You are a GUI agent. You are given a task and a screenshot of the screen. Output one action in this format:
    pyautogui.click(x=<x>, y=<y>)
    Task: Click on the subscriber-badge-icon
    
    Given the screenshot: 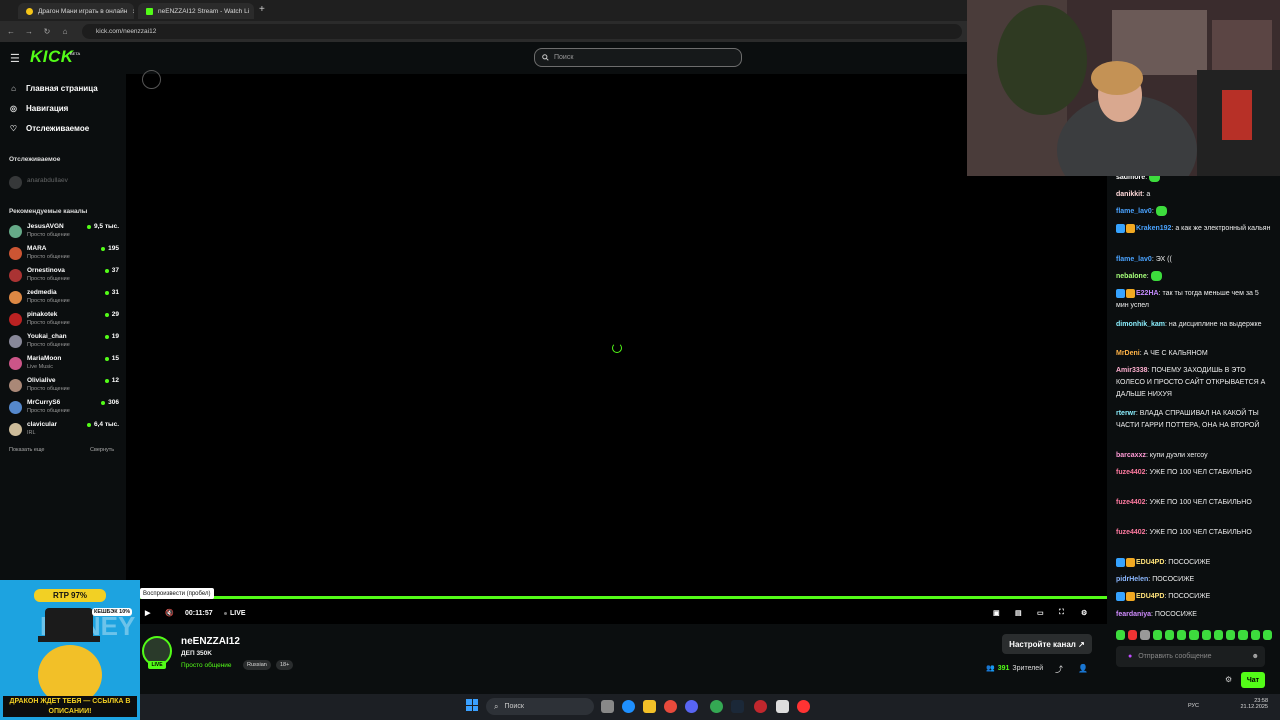 What is the action you would take?
    pyautogui.click(x=1120, y=562)
    